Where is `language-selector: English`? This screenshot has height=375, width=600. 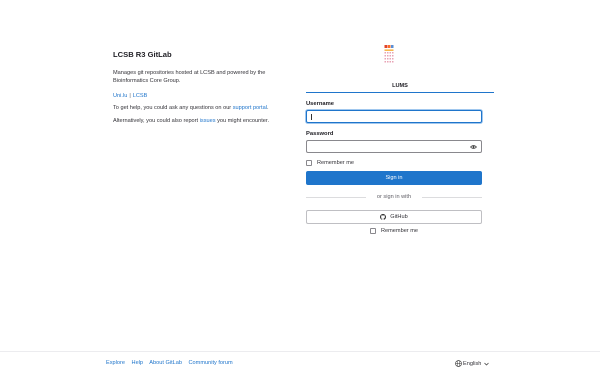
language-selector: English is located at coordinates (472, 363).